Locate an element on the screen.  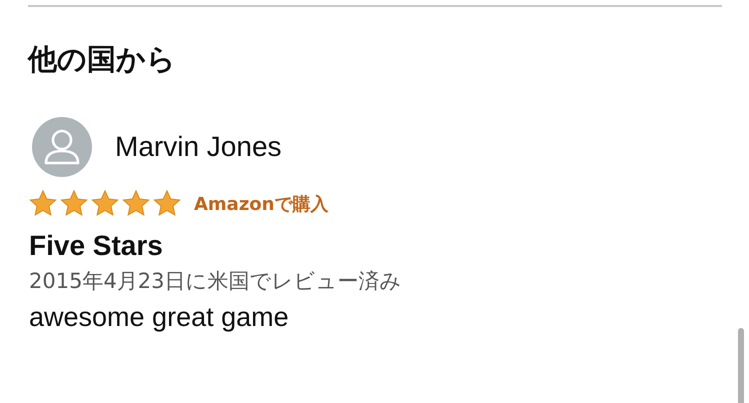
section-heading: 他の国から is located at coordinates (102, 59).